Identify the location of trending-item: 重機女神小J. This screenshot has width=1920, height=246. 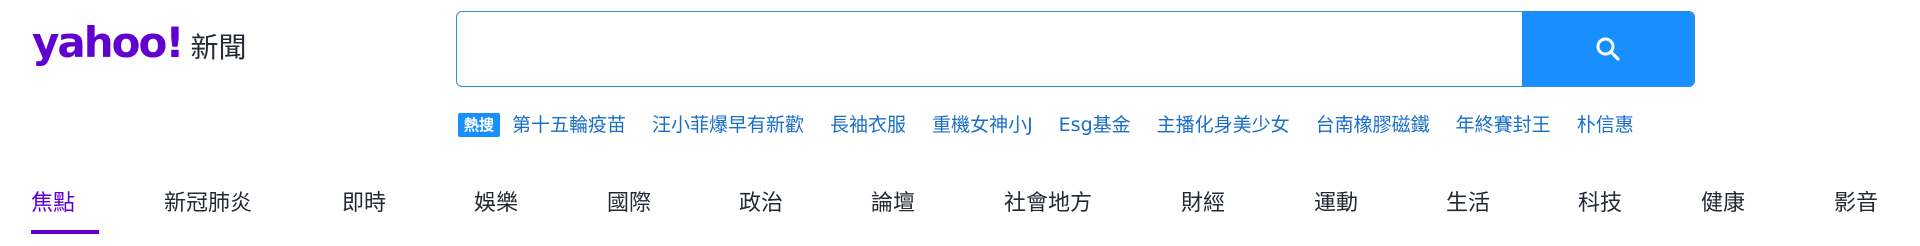
(982, 125).